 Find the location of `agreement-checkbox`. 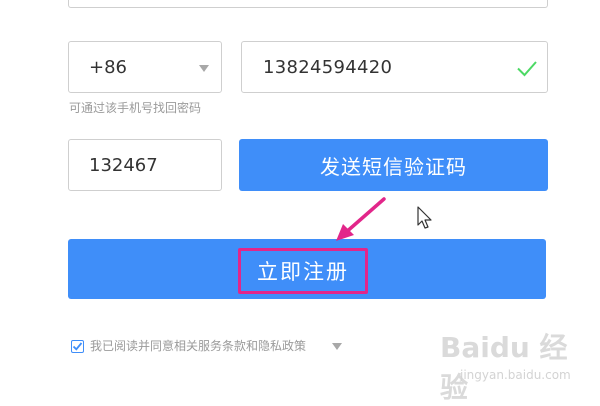

agreement-checkbox is located at coordinates (77, 346).